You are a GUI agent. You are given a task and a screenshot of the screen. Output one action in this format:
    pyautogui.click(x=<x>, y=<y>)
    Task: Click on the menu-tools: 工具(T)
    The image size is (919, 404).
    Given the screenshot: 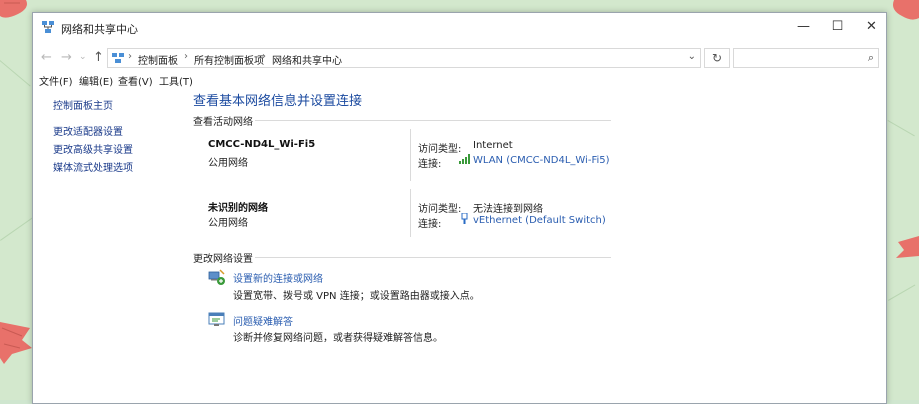 What is the action you would take?
    pyautogui.click(x=176, y=80)
    